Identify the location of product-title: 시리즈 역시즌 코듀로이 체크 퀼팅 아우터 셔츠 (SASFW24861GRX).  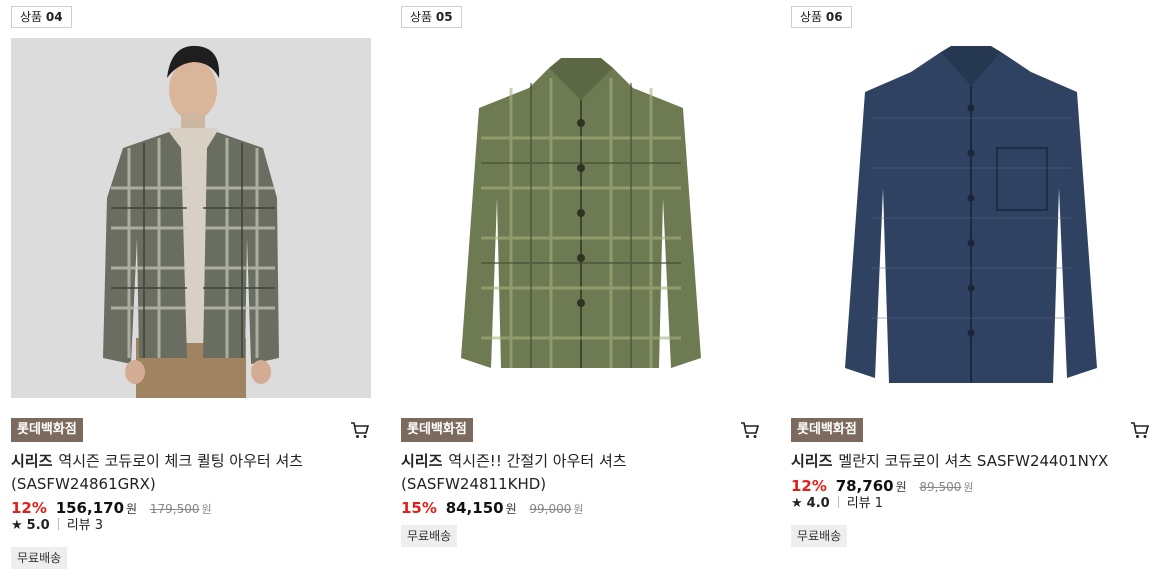
(181, 473).